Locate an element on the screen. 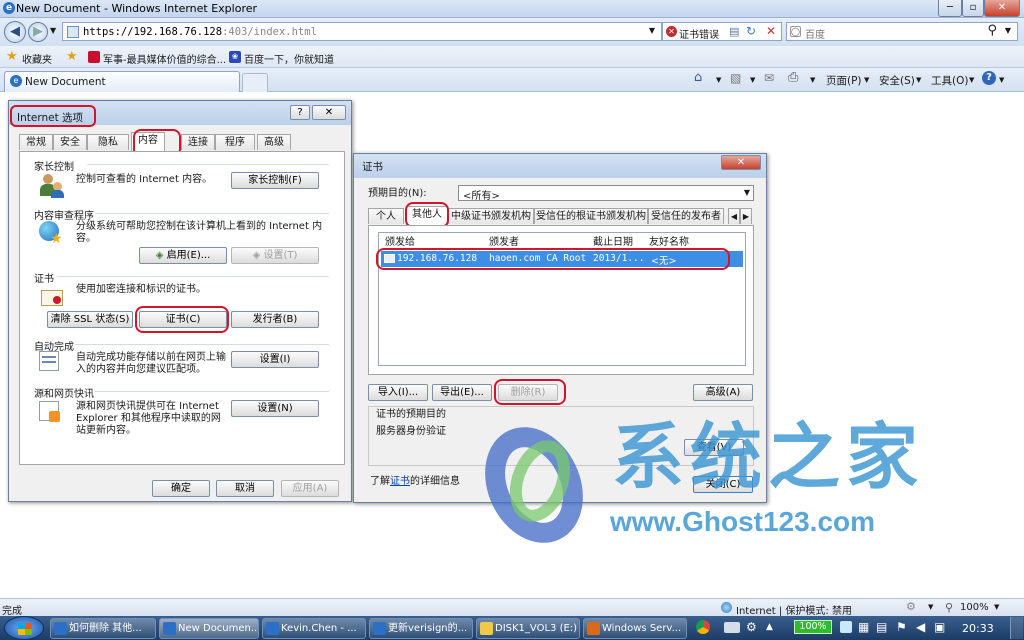  advisor-settings-button: ◈ 设置(T) is located at coordinates (275, 255).